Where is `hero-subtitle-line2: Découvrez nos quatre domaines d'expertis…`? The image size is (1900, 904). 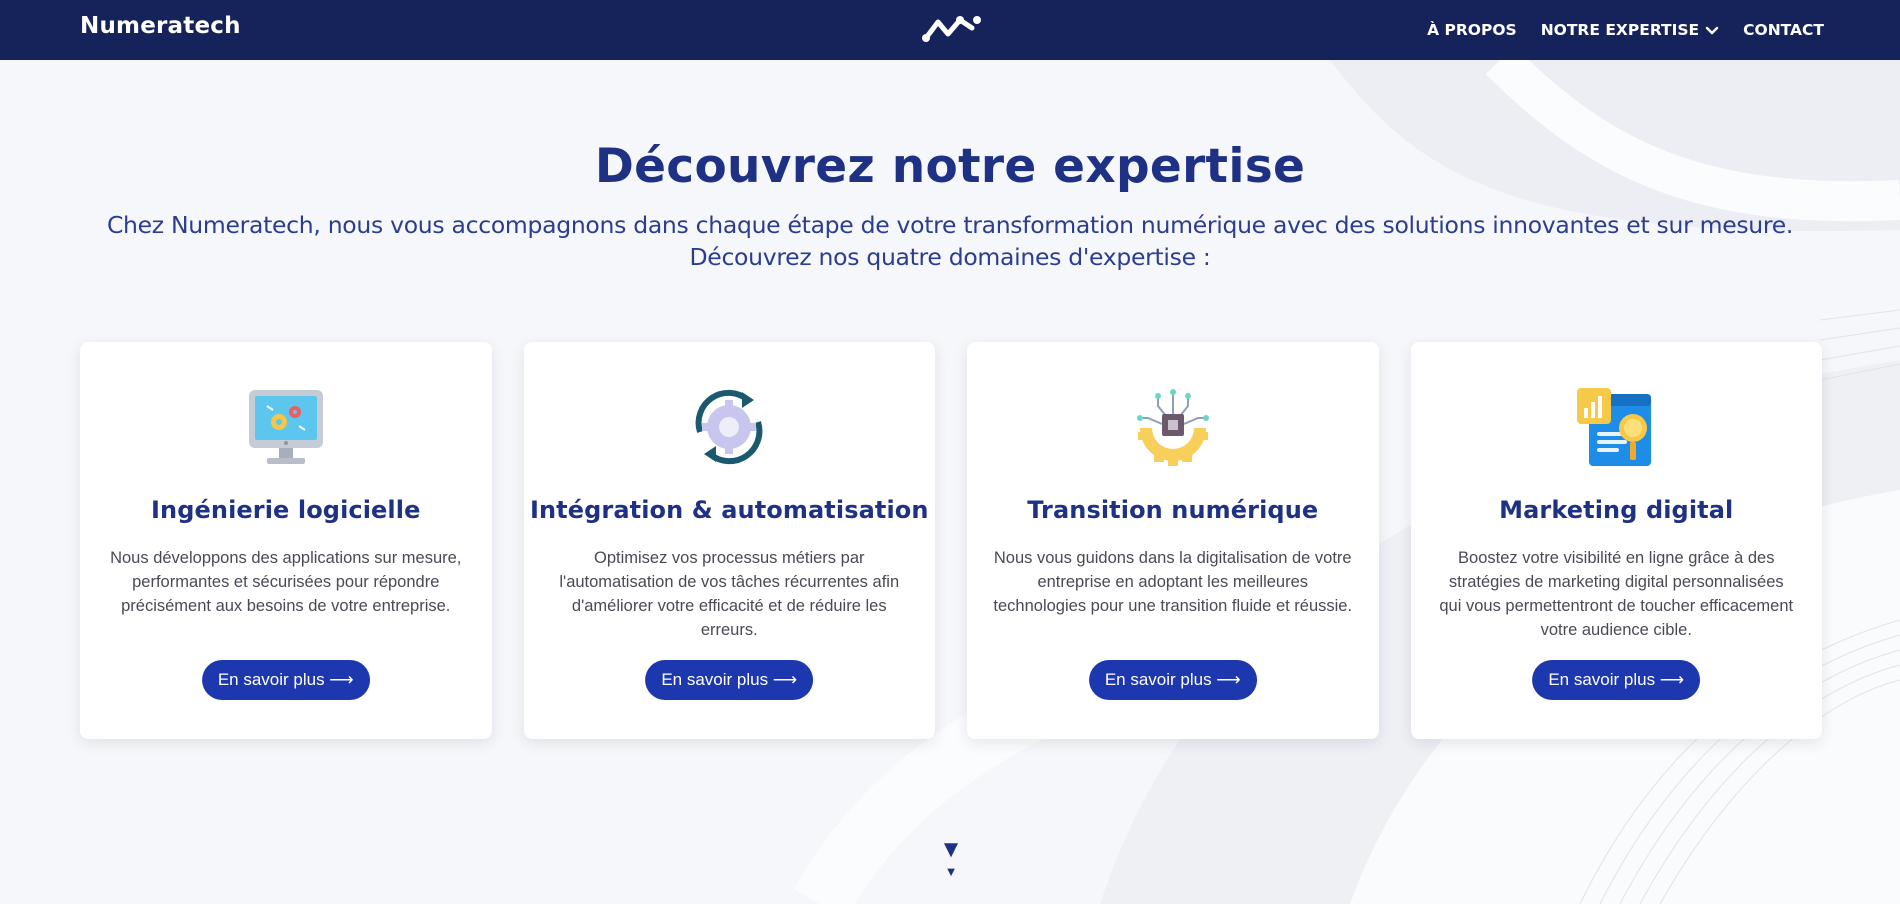
hero-subtitle-line2: Découvrez nos quatre domaines d'expertis… is located at coordinates (950, 257).